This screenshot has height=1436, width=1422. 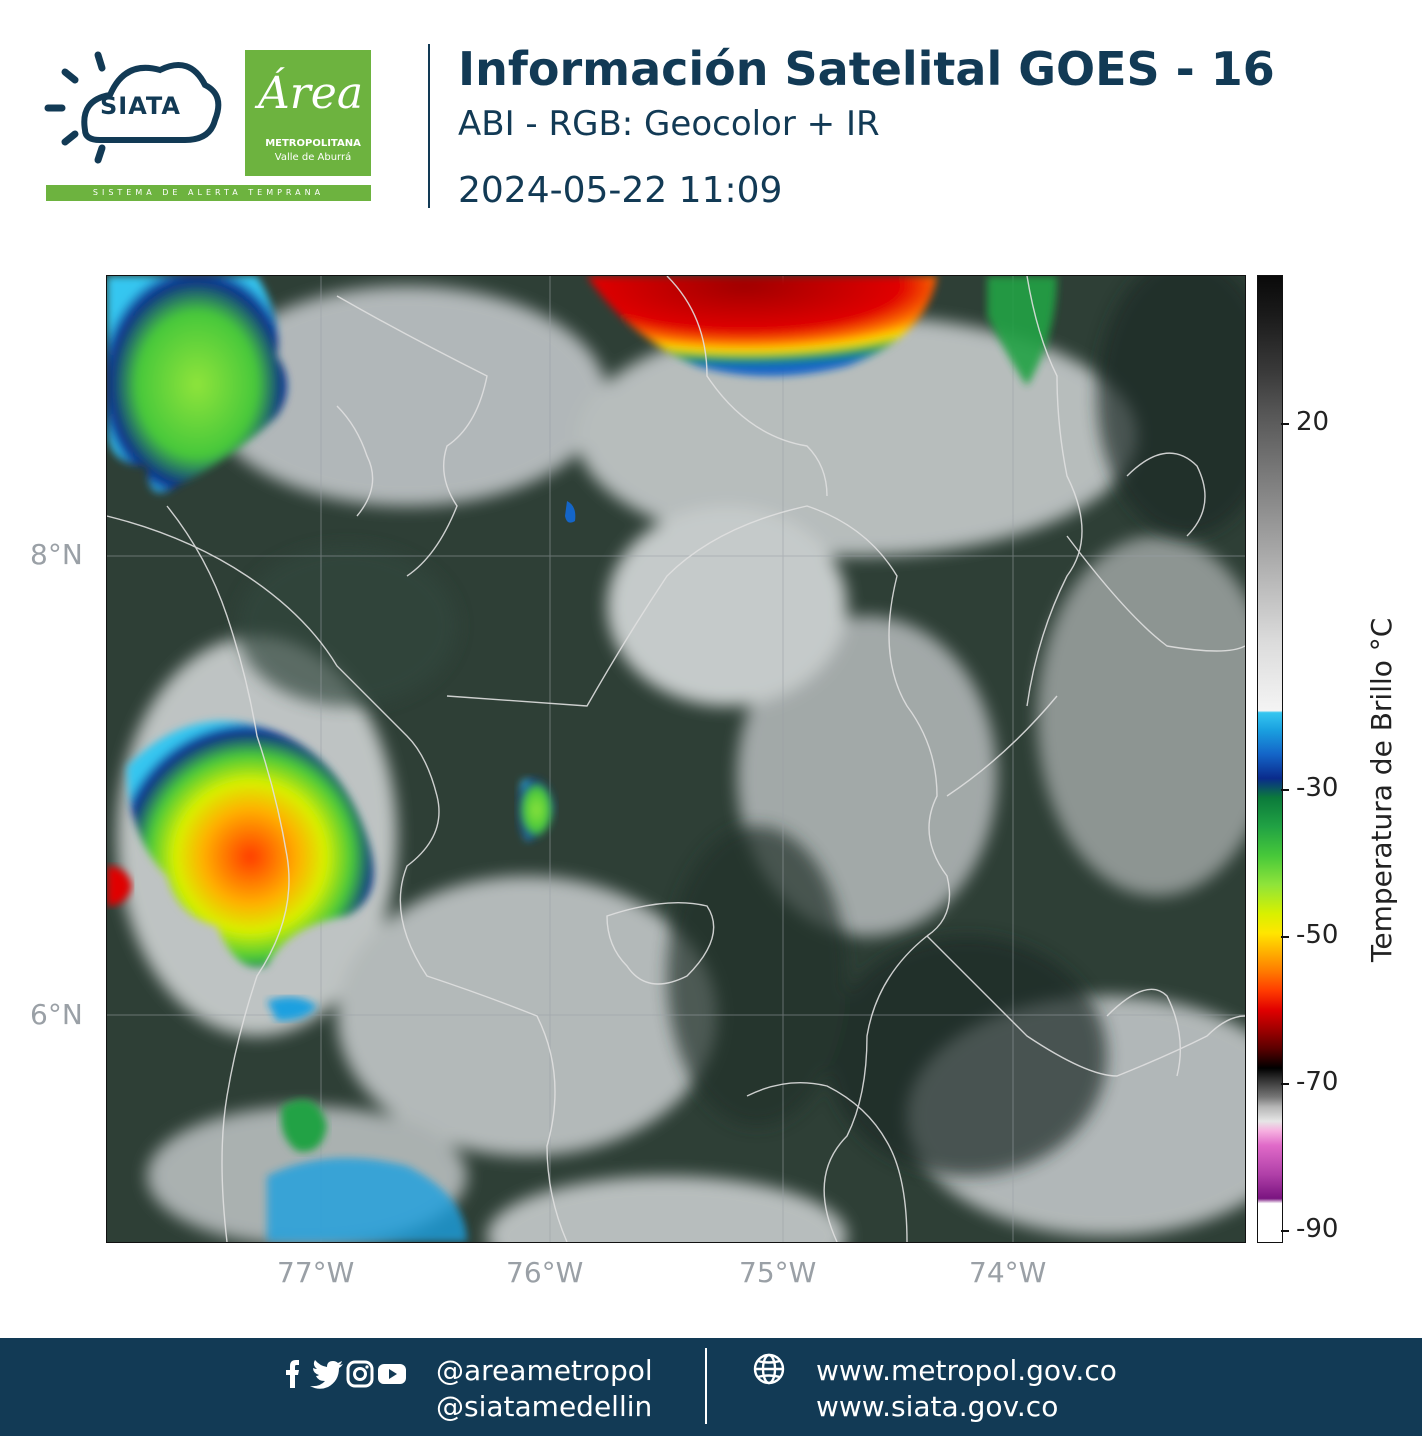 What do you see at coordinates (1317, 1082) in the screenshot?
I see `colorbar-label-minus70: -70` at bounding box center [1317, 1082].